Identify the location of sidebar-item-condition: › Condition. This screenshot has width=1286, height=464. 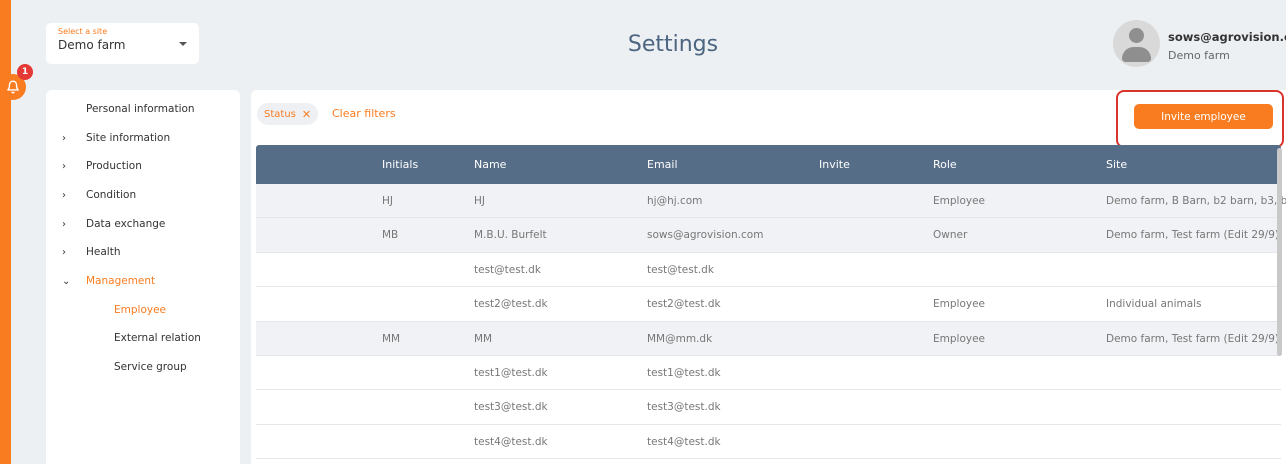
(91, 195).